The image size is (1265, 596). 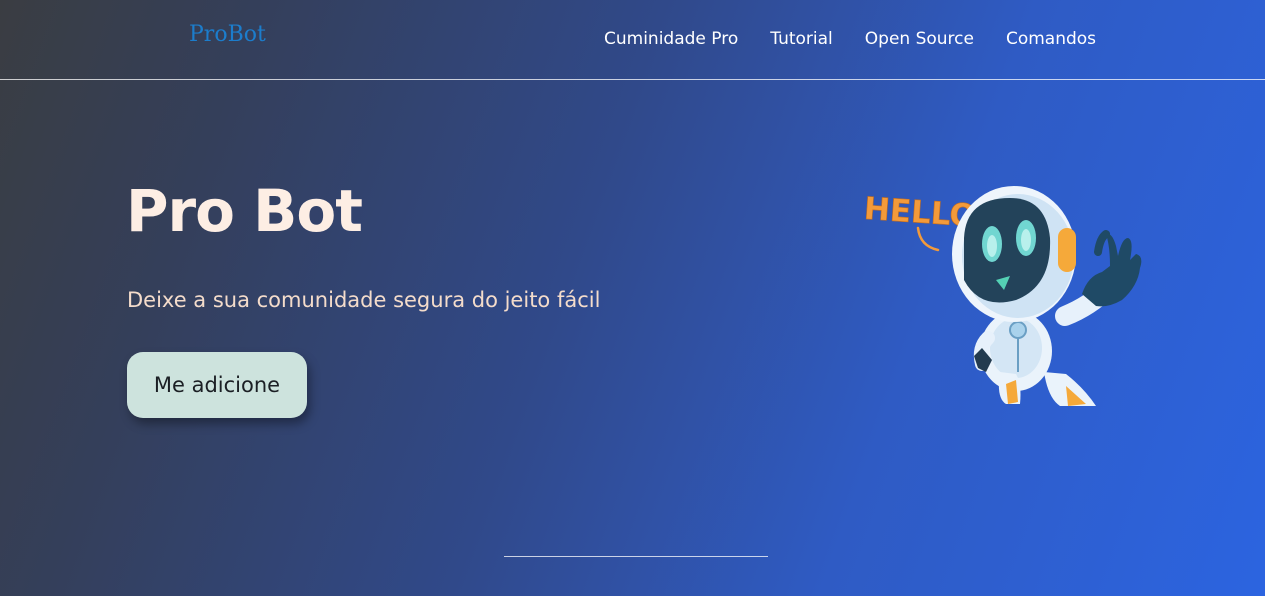 I want to click on hero-title: Pro Bot, so click(x=244, y=211).